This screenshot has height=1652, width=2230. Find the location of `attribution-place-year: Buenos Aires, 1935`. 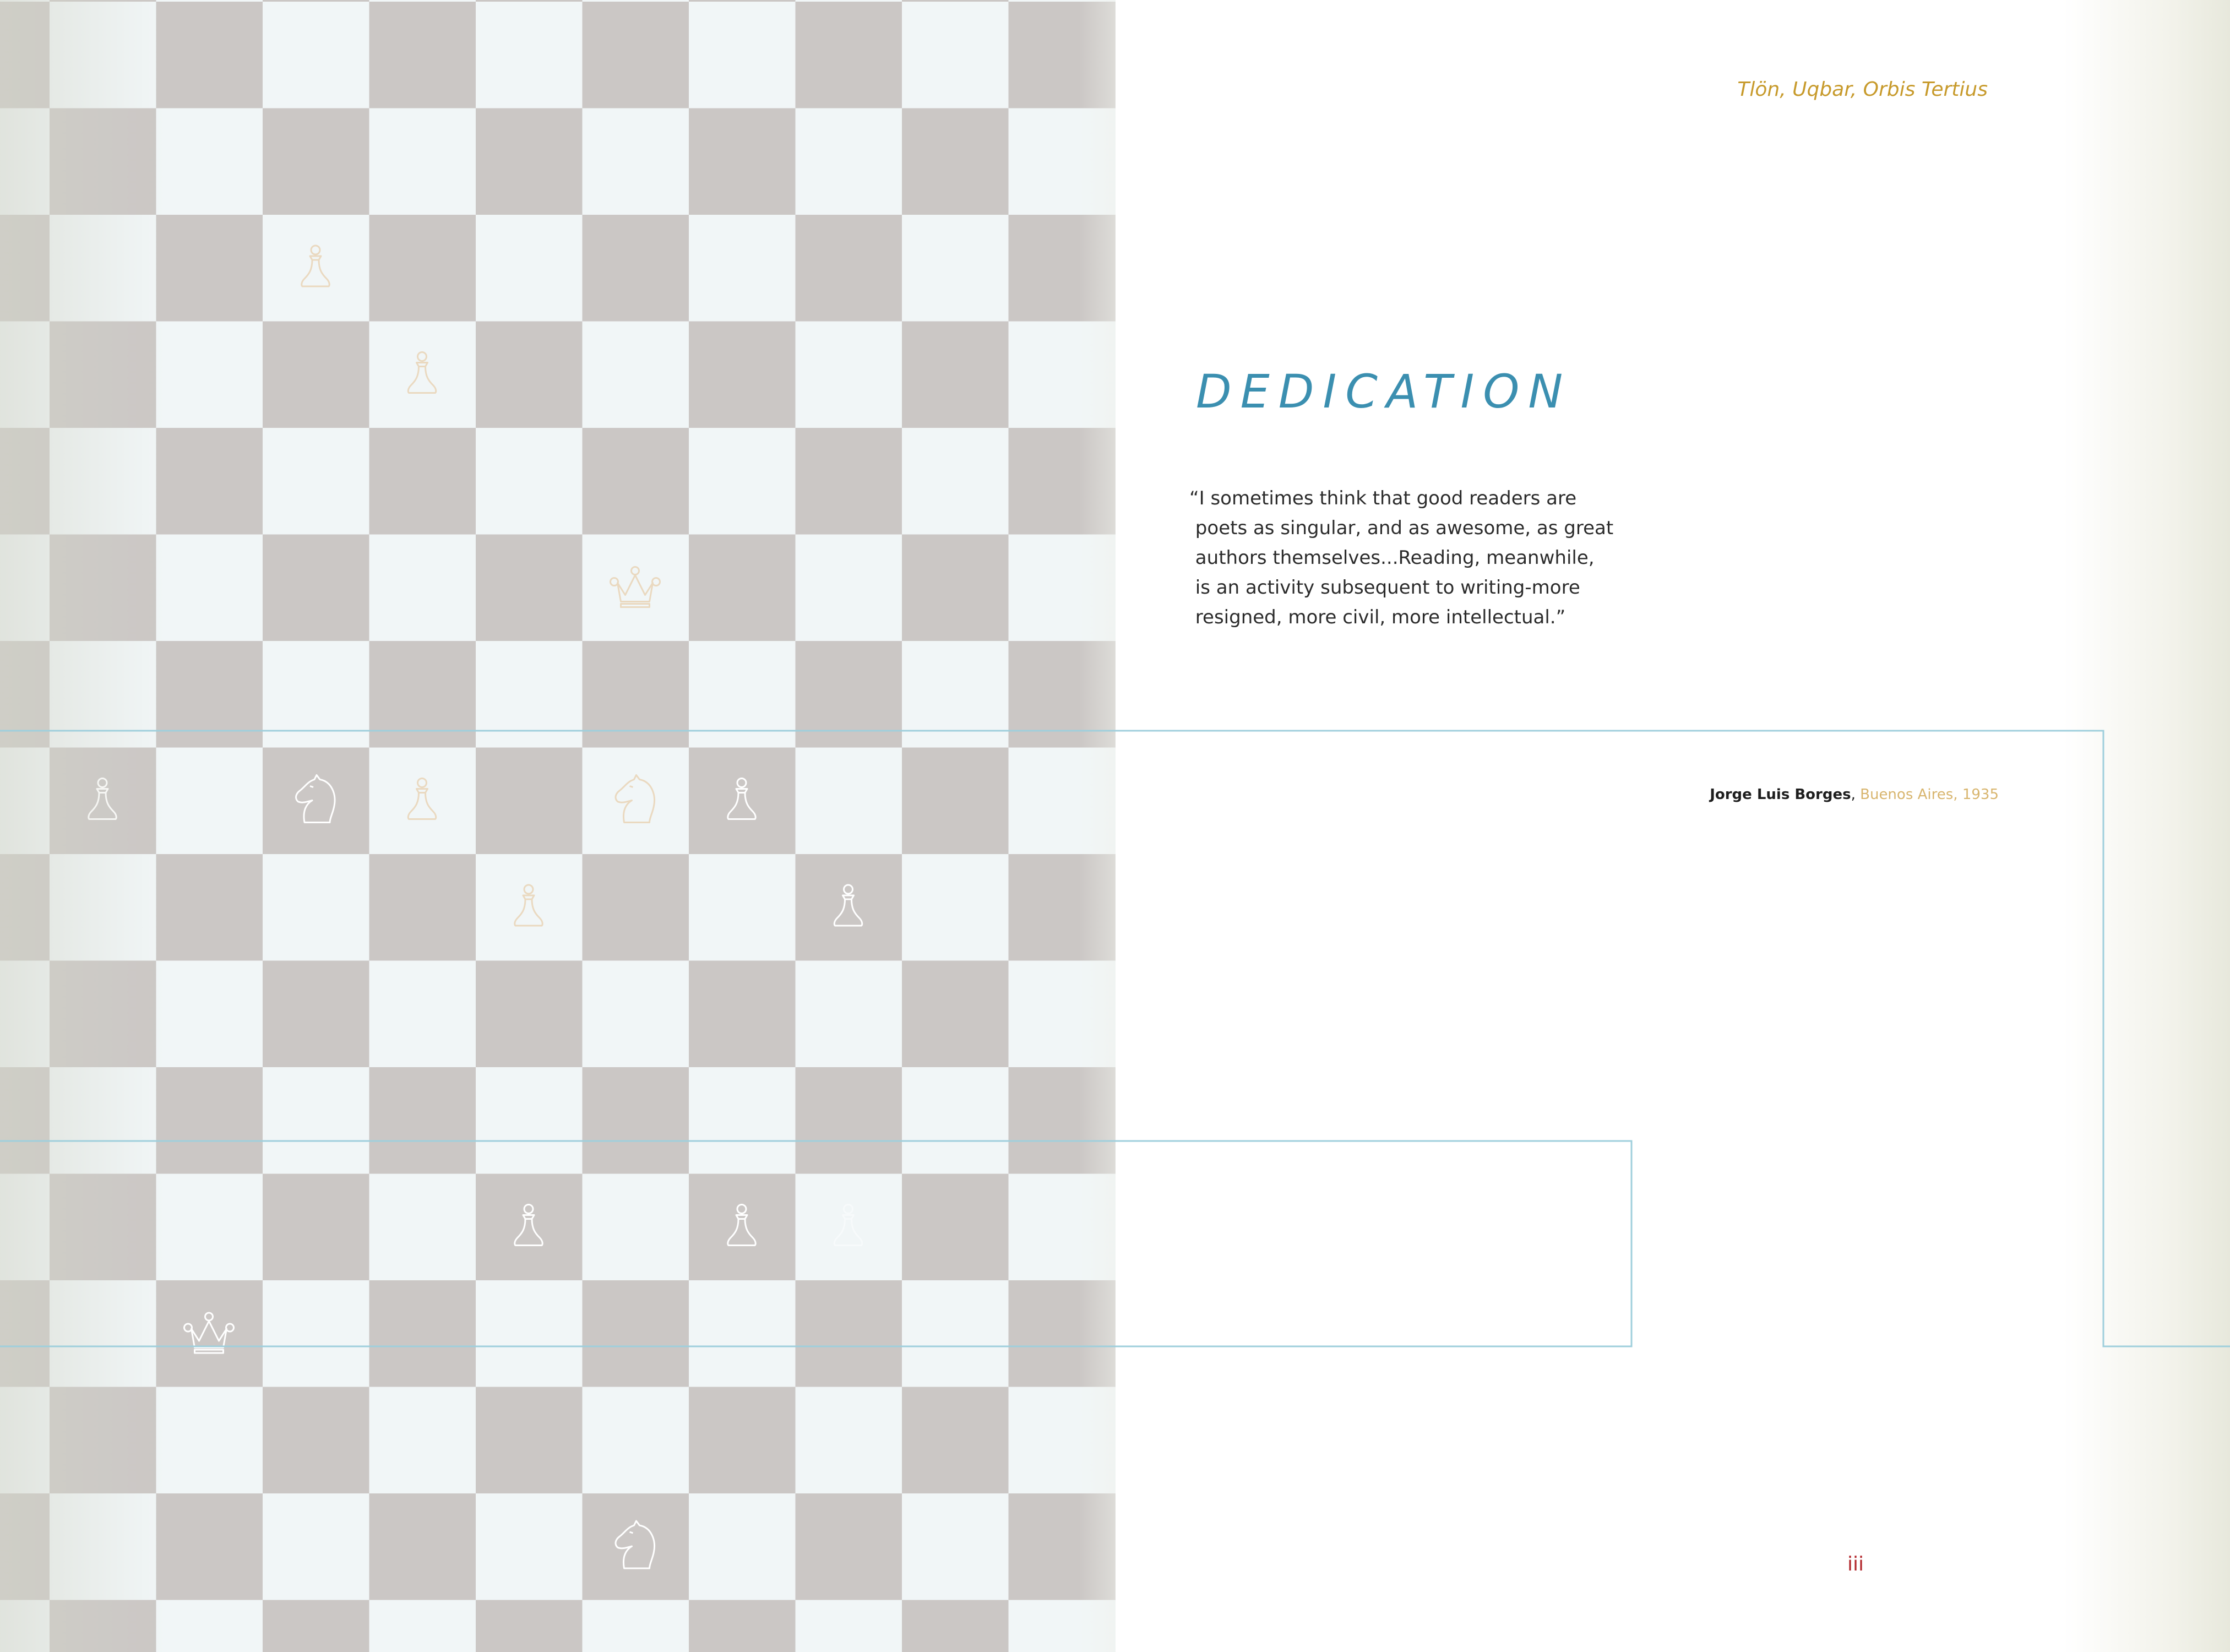

attribution-place-year: Buenos Aires, 1935 is located at coordinates (1929, 794).